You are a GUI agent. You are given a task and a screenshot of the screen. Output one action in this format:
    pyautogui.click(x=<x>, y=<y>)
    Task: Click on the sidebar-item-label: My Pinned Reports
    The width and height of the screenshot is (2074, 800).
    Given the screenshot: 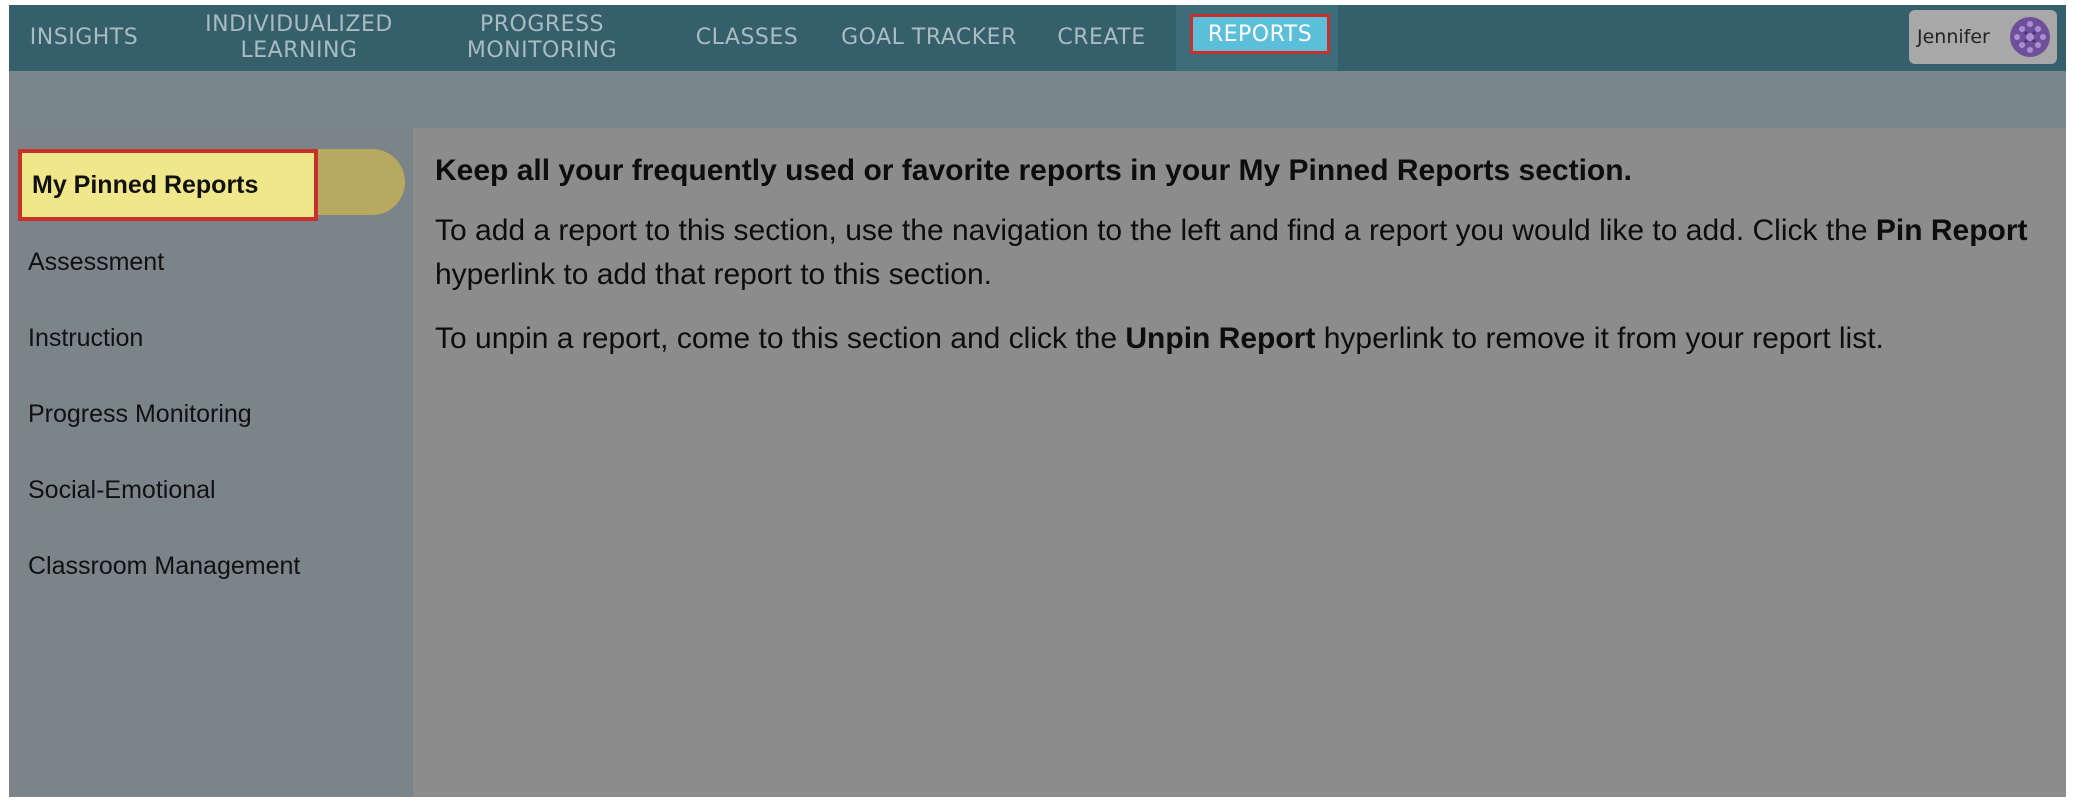 What is the action you would take?
    pyautogui.click(x=145, y=184)
    